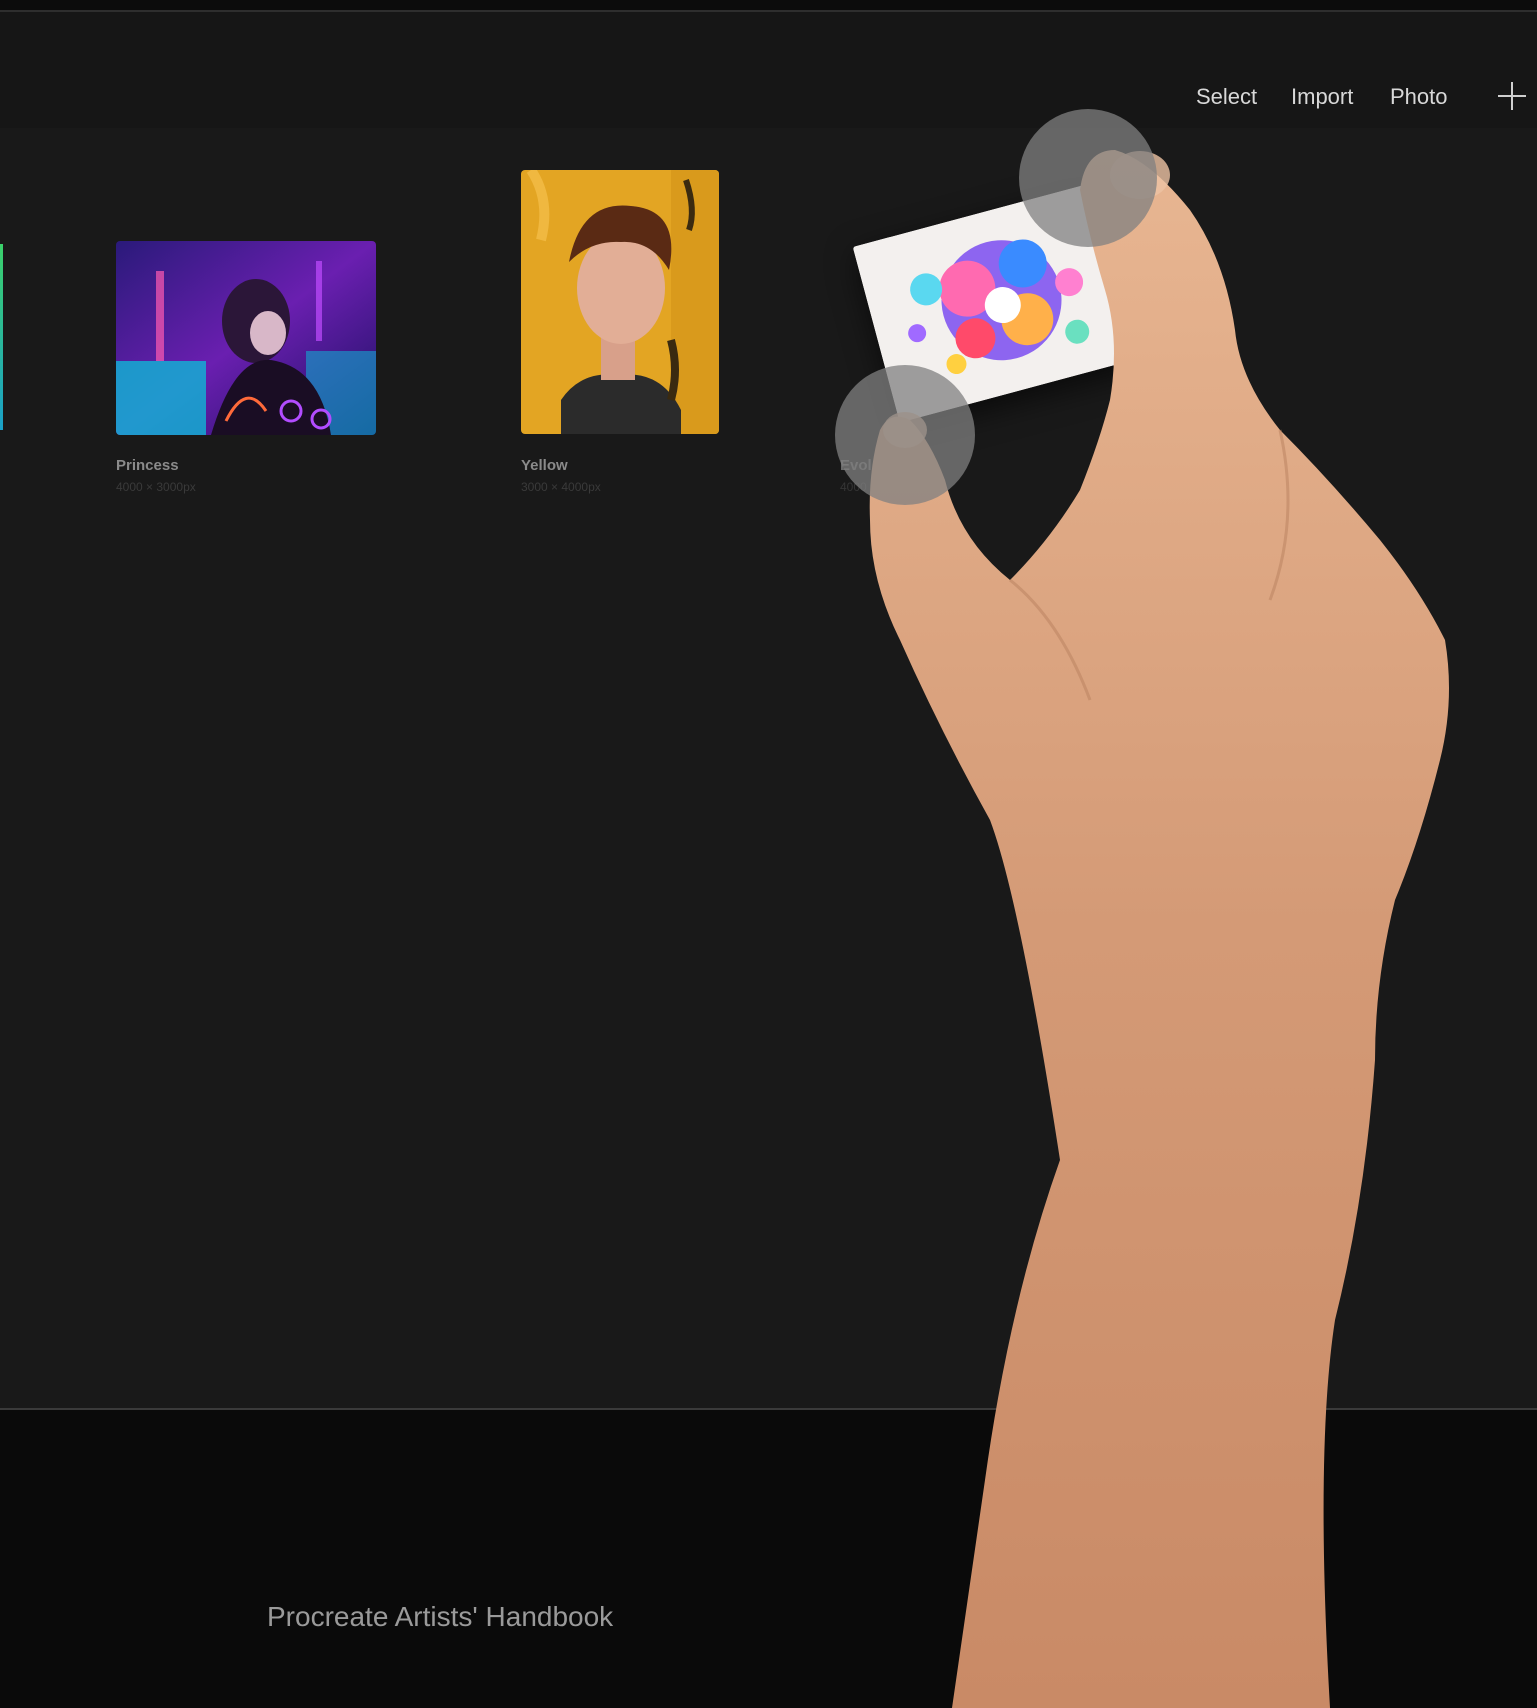  What do you see at coordinates (1512, 96) in the screenshot?
I see `plus-icon` at bounding box center [1512, 96].